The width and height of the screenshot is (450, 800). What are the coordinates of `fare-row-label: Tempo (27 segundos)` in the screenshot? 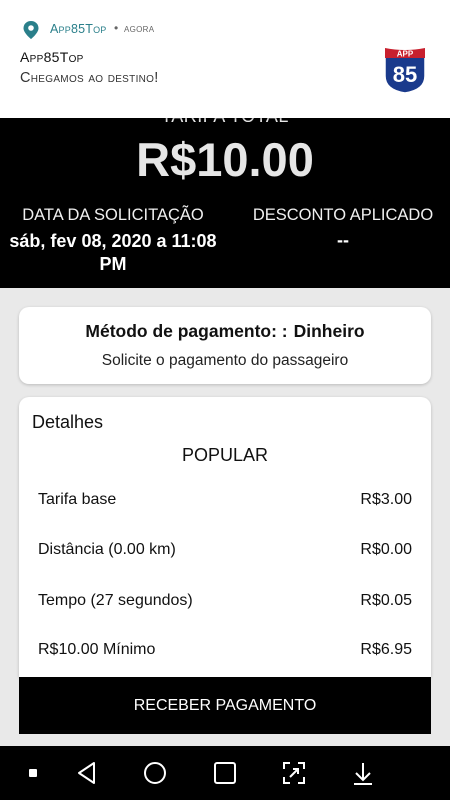 It's located at (115, 600).